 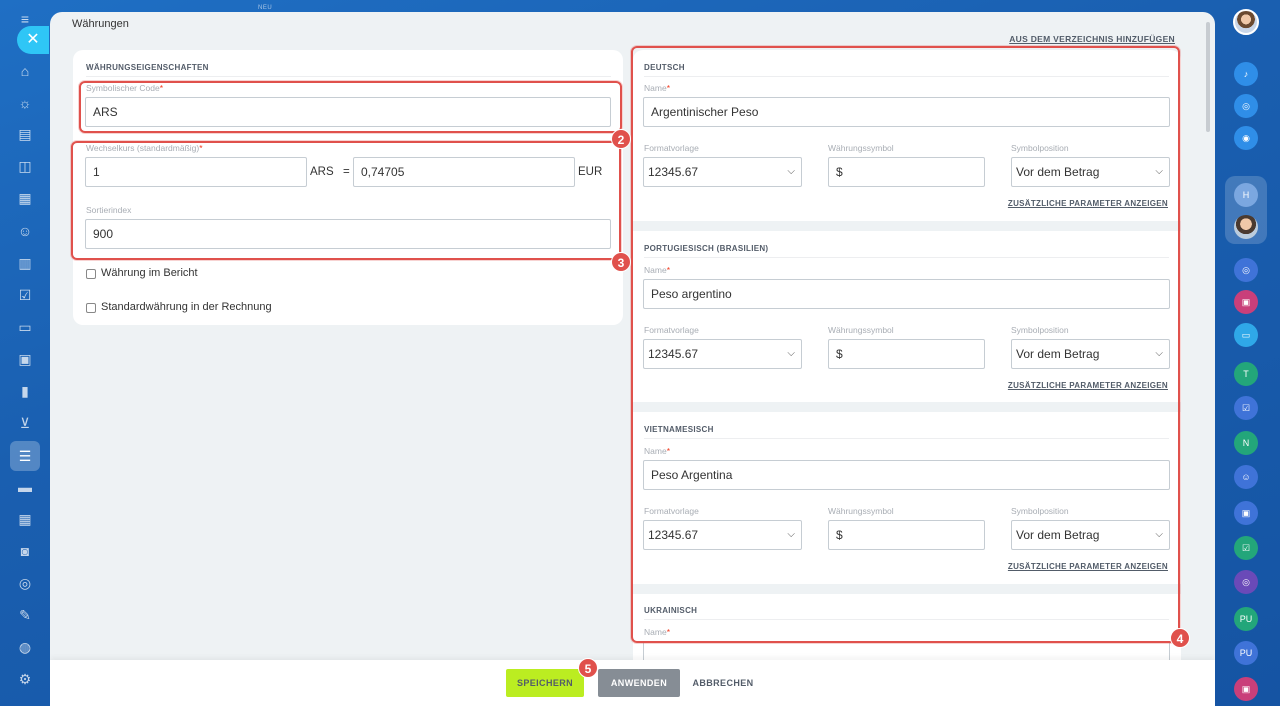 I want to click on chat-lock-pink-icon: ▣, so click(x=1246, y=689).